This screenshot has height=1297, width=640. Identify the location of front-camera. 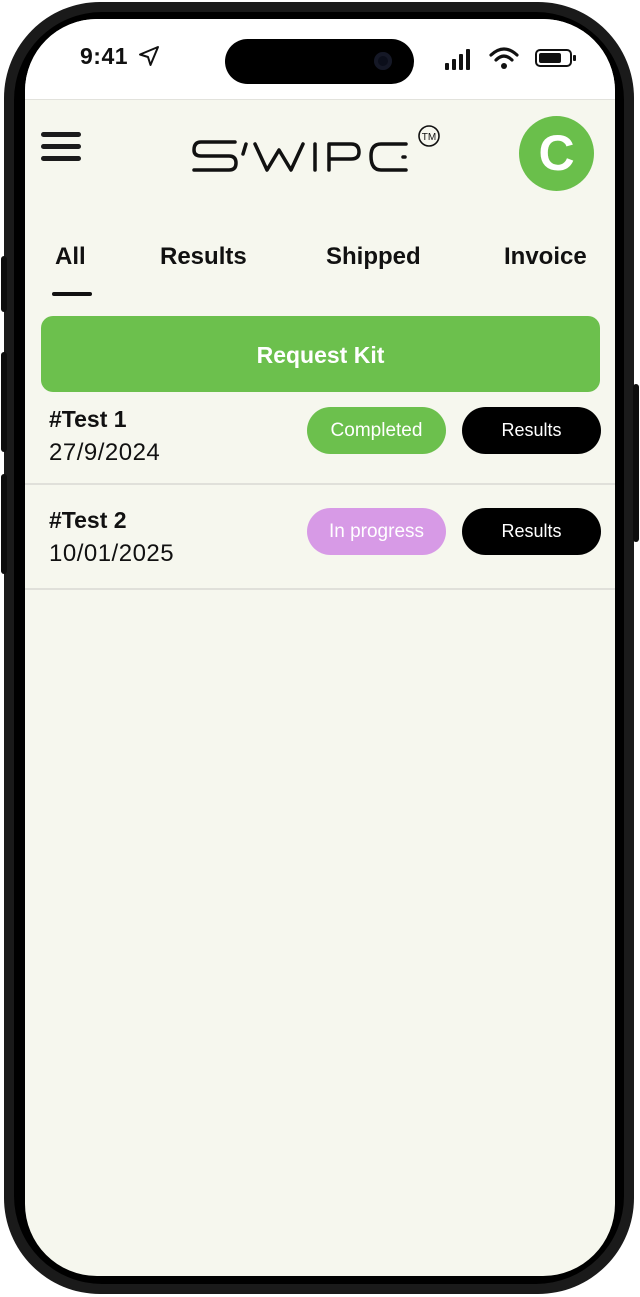
(383, 61).